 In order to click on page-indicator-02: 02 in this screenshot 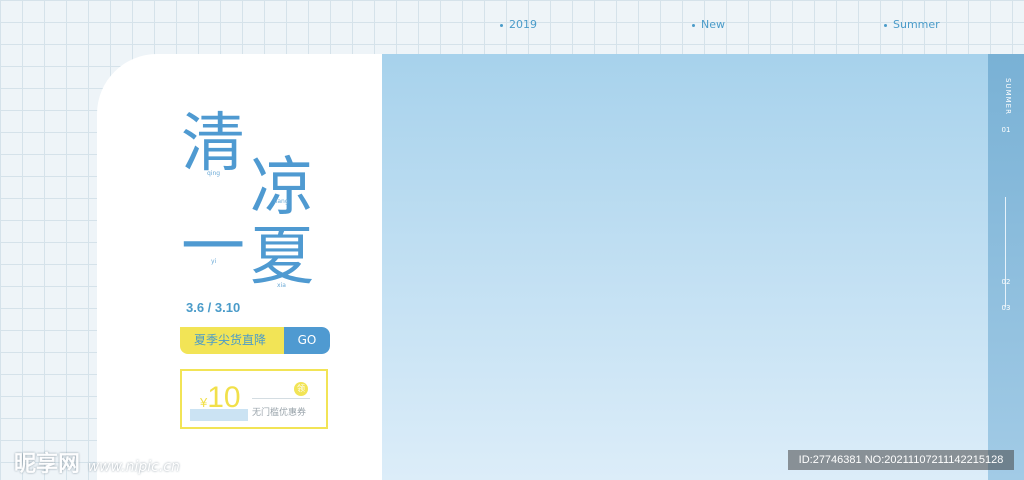, I will do `click(1006, 282)`.